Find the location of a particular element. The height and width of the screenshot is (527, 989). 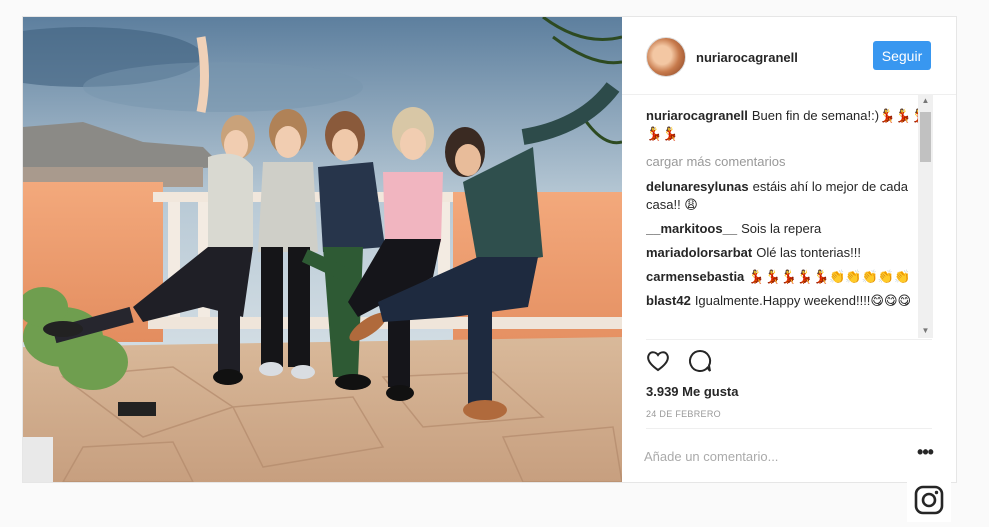

list-item: __markitoos__ Sois la repera is located at coordinates (792, 229).